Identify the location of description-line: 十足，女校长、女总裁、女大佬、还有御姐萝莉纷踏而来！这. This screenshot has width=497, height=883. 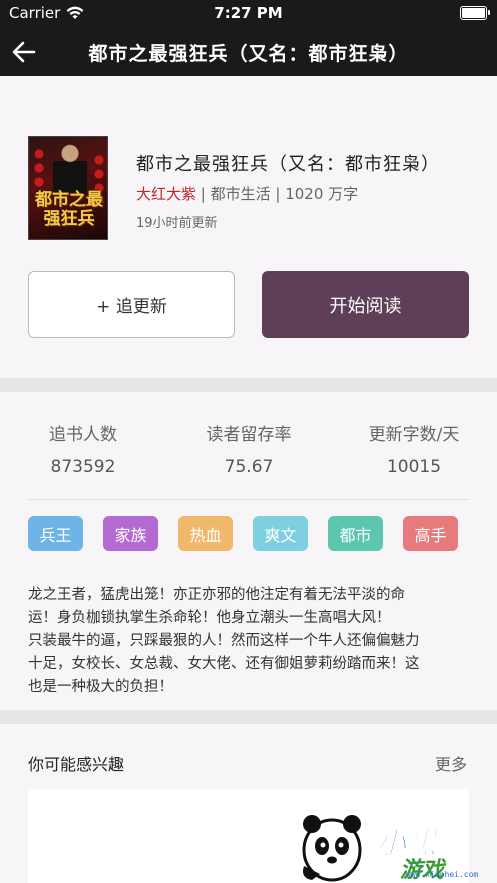
(224, 664).